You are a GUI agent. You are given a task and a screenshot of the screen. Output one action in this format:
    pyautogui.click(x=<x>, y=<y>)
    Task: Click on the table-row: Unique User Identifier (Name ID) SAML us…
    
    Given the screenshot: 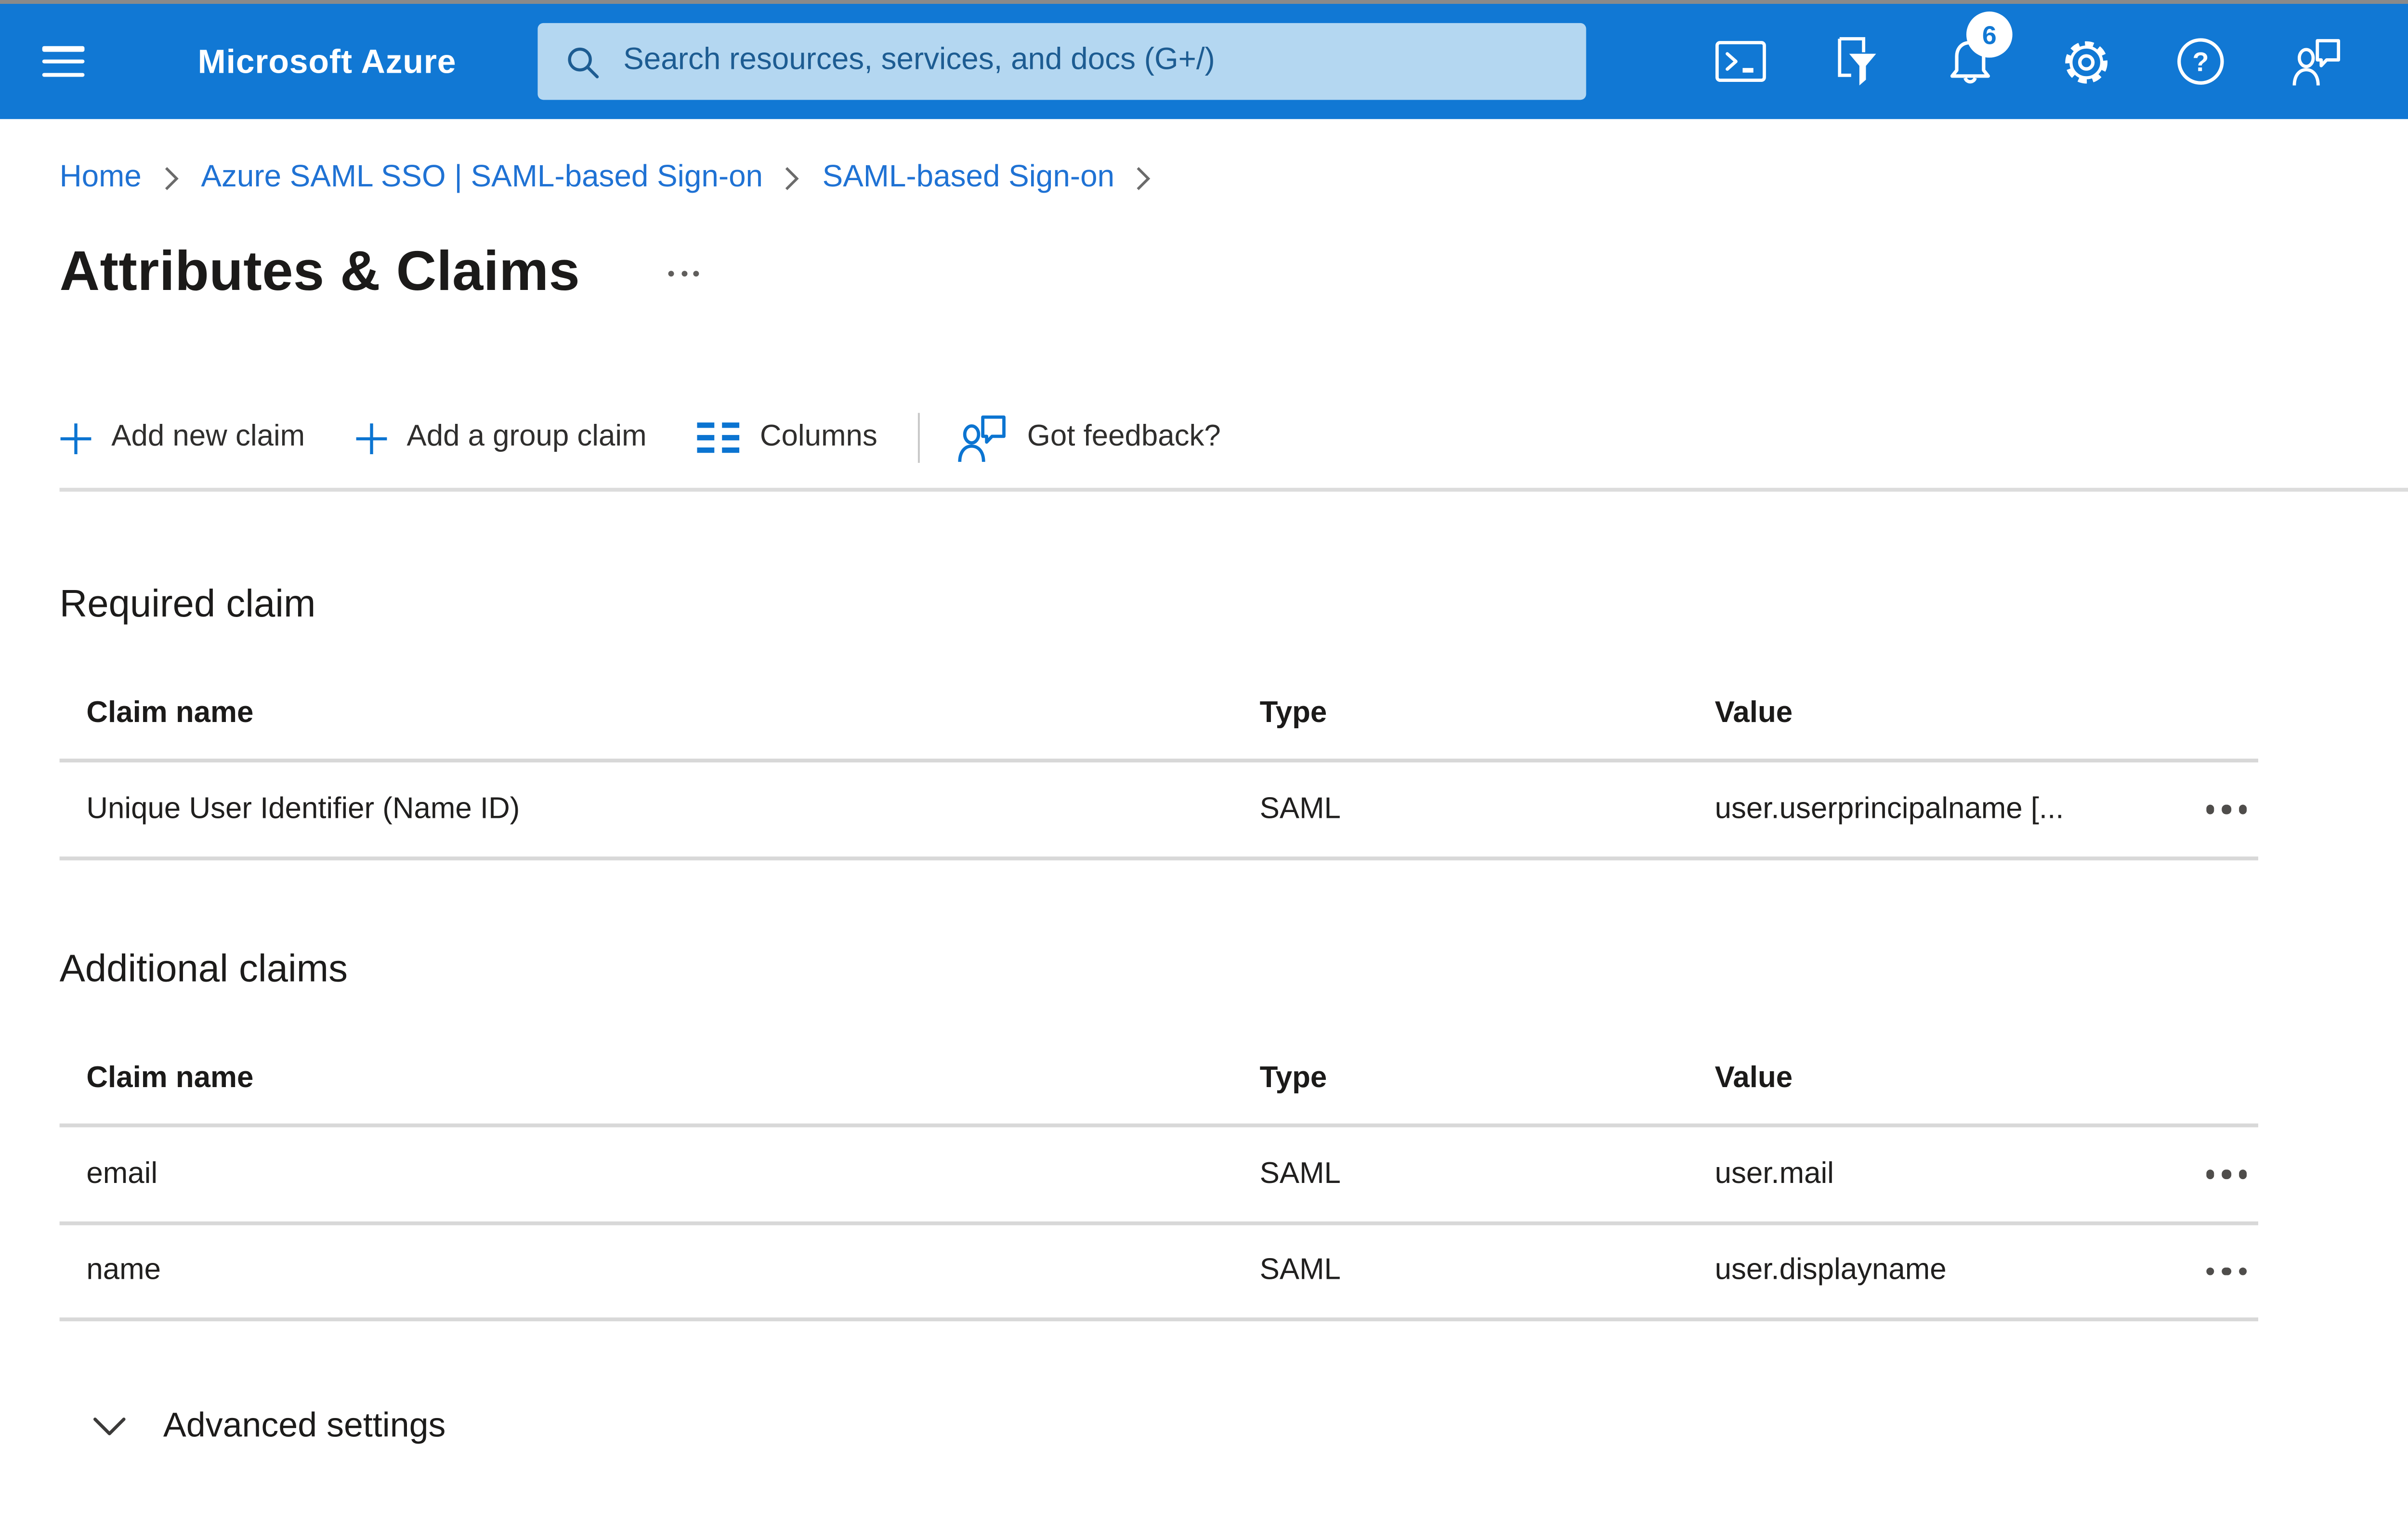 What is the action you would take?
    pyautogui.click(x=1158, y=811)
    